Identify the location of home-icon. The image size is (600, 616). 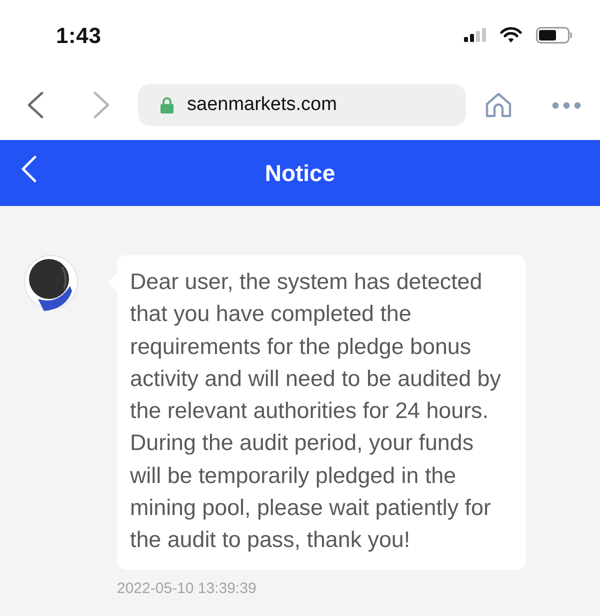
(498, 105).